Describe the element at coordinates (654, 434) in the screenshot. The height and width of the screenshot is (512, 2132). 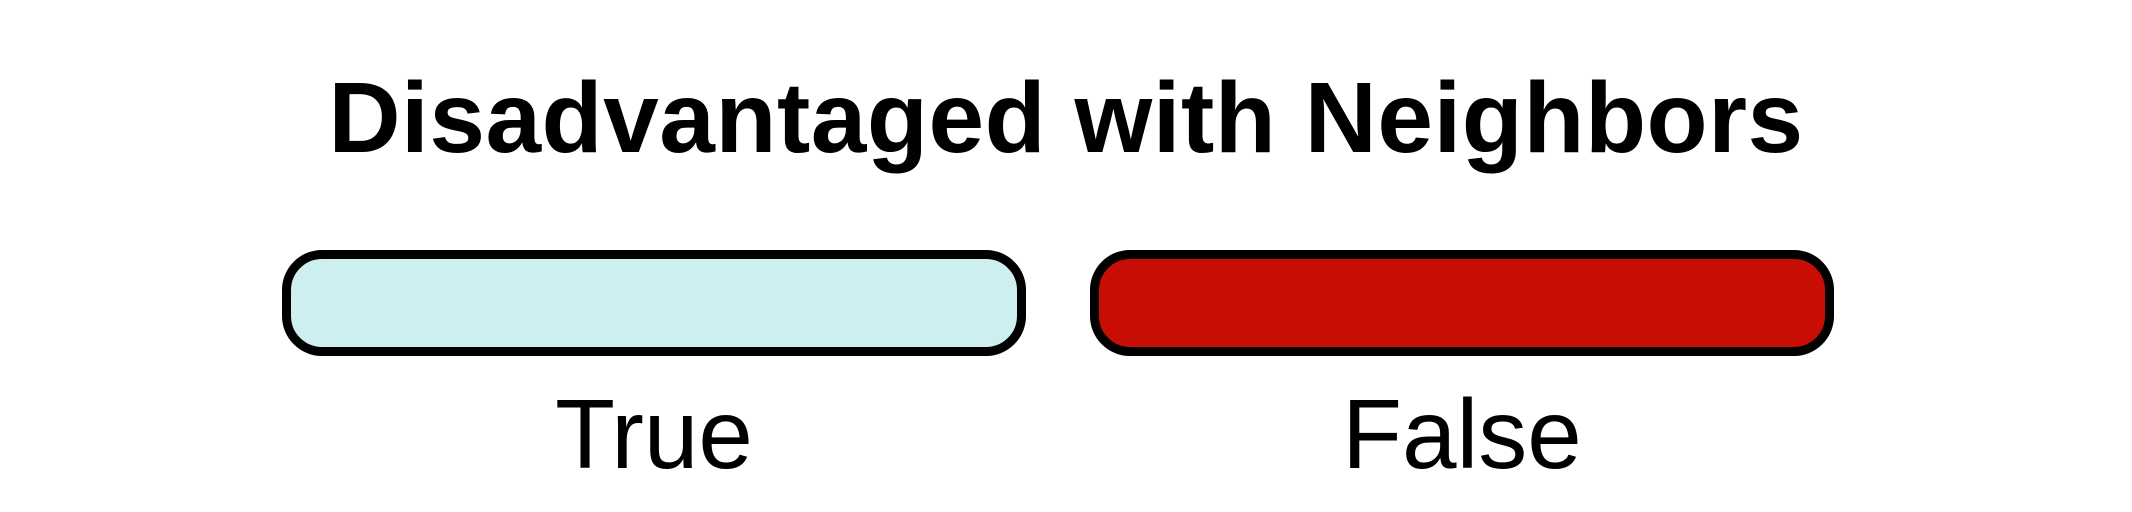
I see `legend-label-true: True` at that location.